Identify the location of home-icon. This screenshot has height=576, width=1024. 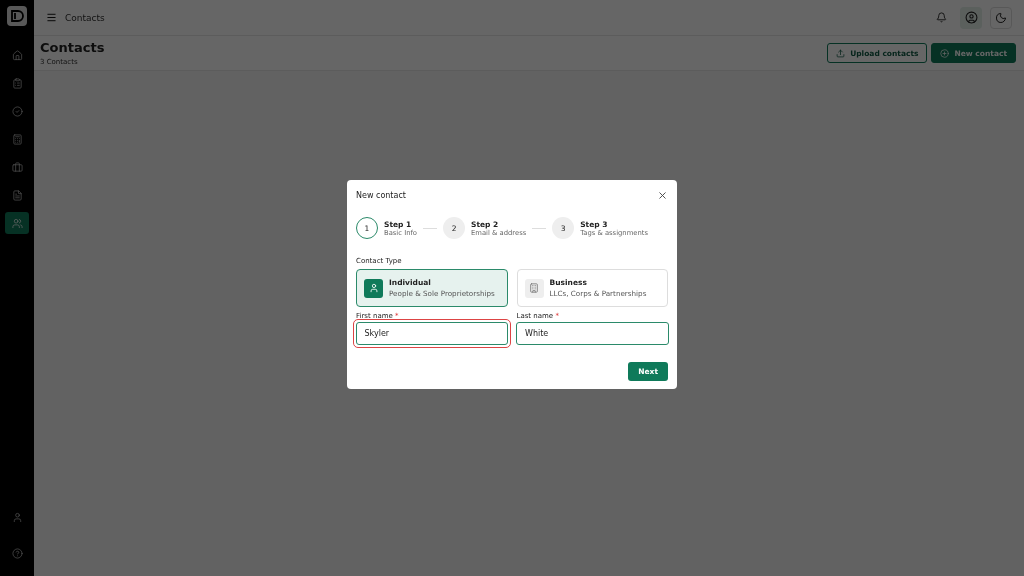
(17, 55).